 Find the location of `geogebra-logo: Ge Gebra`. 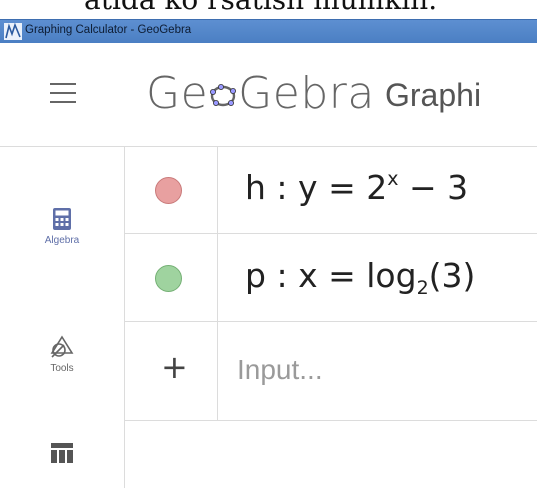

geogebra-logo: Ge Gebra is located at coordinates (260, 93).